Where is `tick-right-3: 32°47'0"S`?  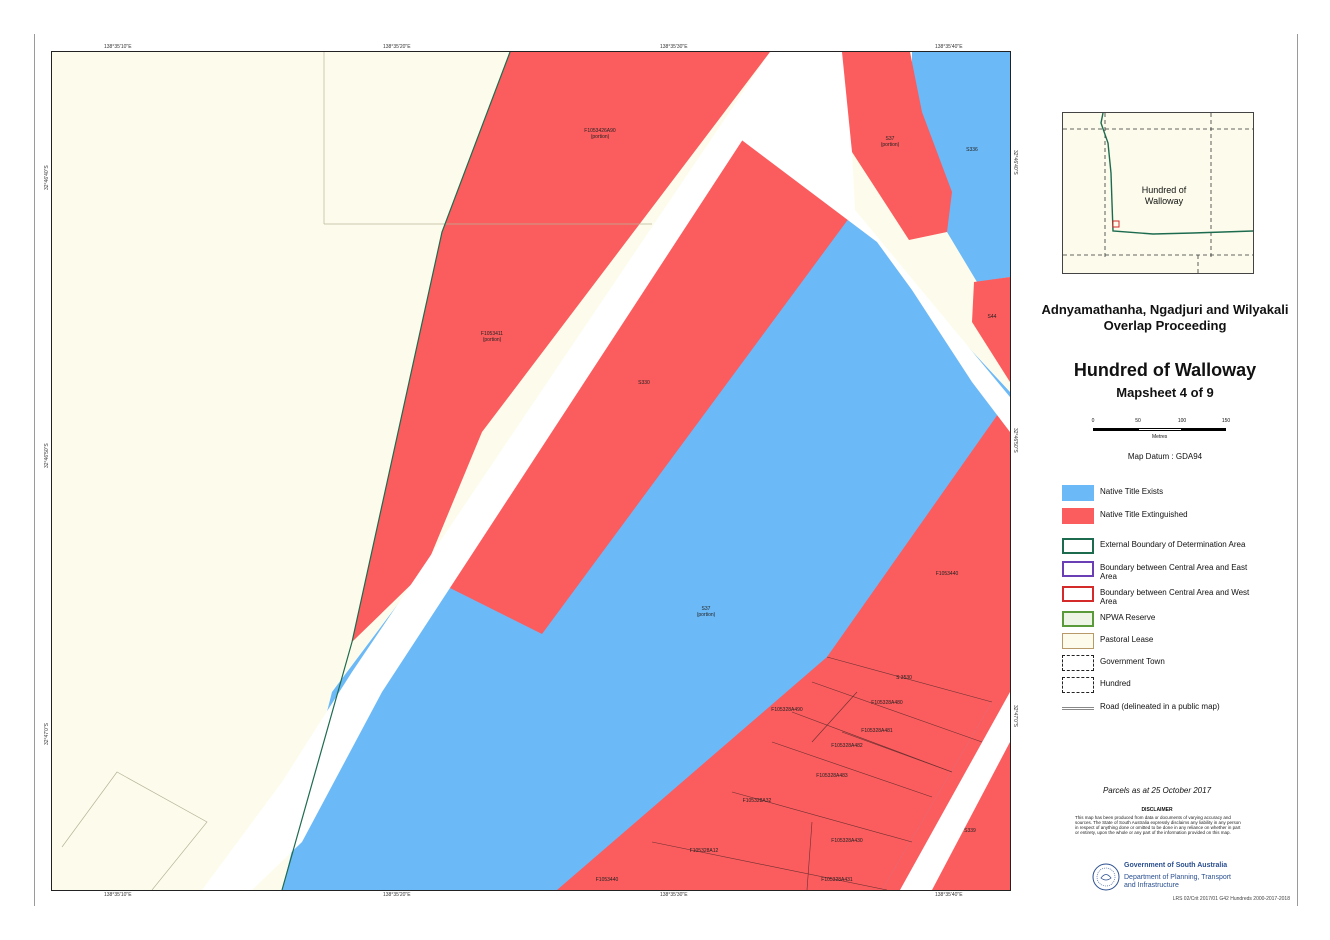 tick-right-3: 32°47'0"S is located at coordinates (1015, 716).